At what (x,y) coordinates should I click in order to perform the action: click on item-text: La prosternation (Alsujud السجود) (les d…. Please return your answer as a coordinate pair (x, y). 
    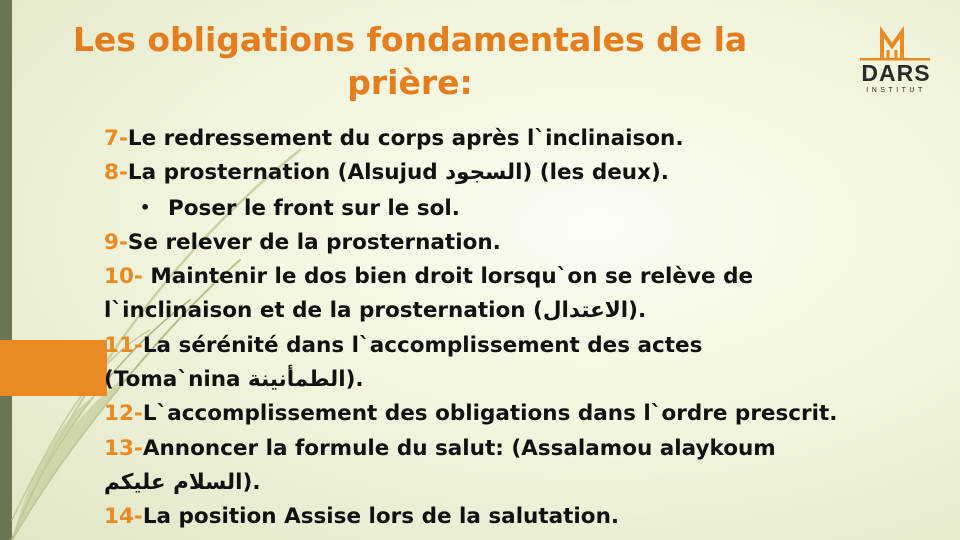
    Looking at the image, I should click on (398, 173).